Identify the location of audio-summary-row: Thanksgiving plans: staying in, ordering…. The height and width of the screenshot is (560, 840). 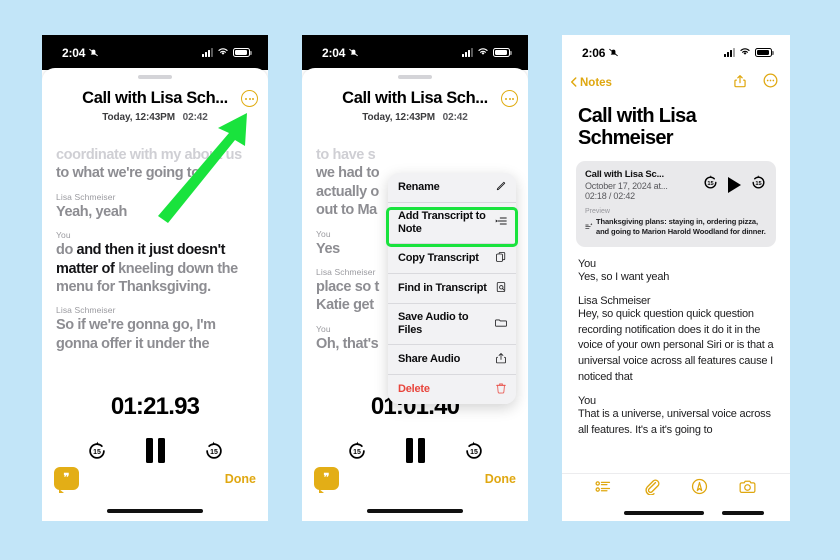
(676, 227).